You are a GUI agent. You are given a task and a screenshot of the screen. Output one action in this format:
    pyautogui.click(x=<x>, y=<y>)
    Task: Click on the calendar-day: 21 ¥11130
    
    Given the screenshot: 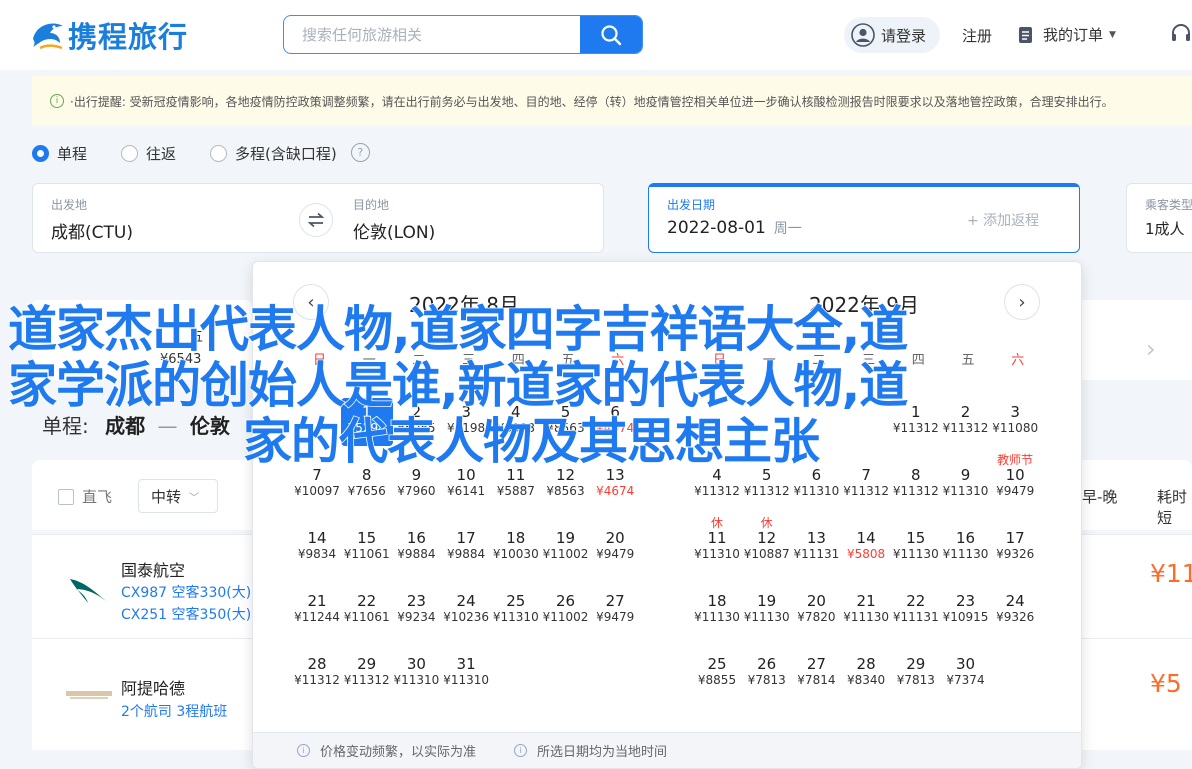 What is the action you would take?
    pyautogui.click(x=866, y=609)
    